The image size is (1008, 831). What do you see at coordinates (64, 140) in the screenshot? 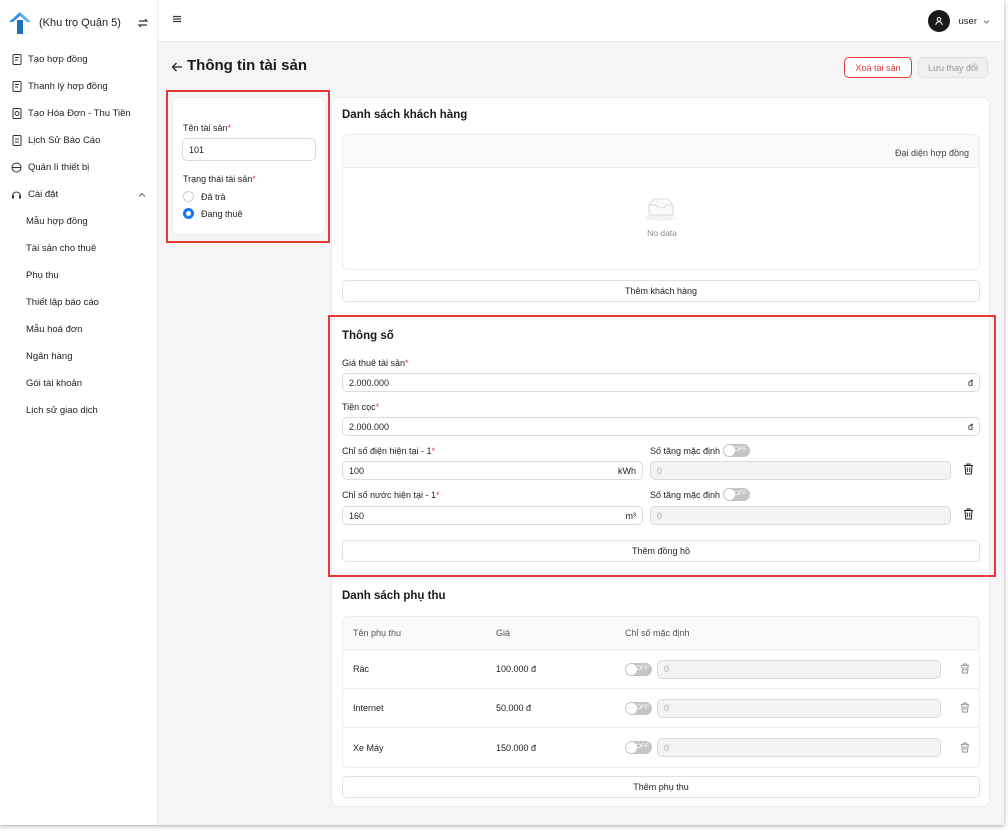
I see `sidebar-item-label: Lịch Sử Báo Cáo` at bounding box center [64, 140].